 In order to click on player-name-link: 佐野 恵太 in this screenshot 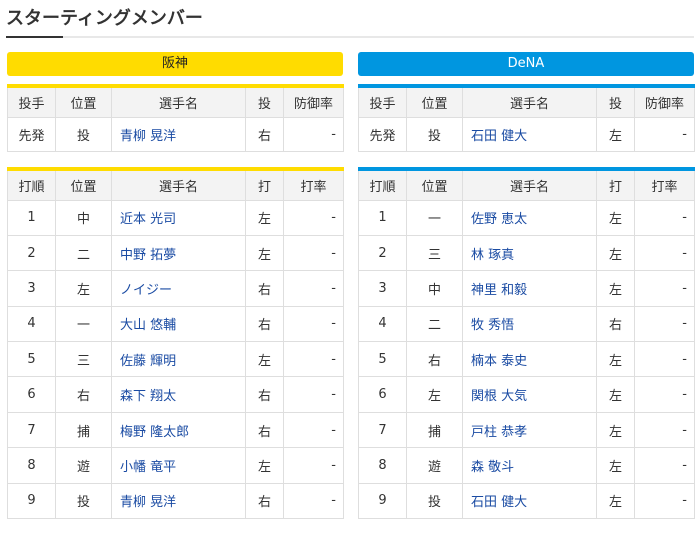, I will do `click(529, 217)`.